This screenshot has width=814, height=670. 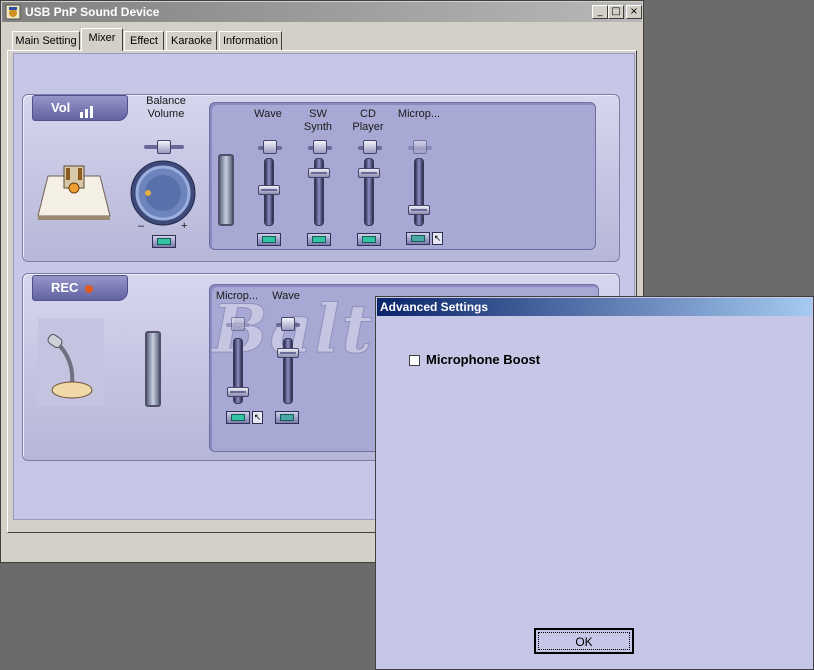 I want to click on volume-knob, so click(x=163, y=193).